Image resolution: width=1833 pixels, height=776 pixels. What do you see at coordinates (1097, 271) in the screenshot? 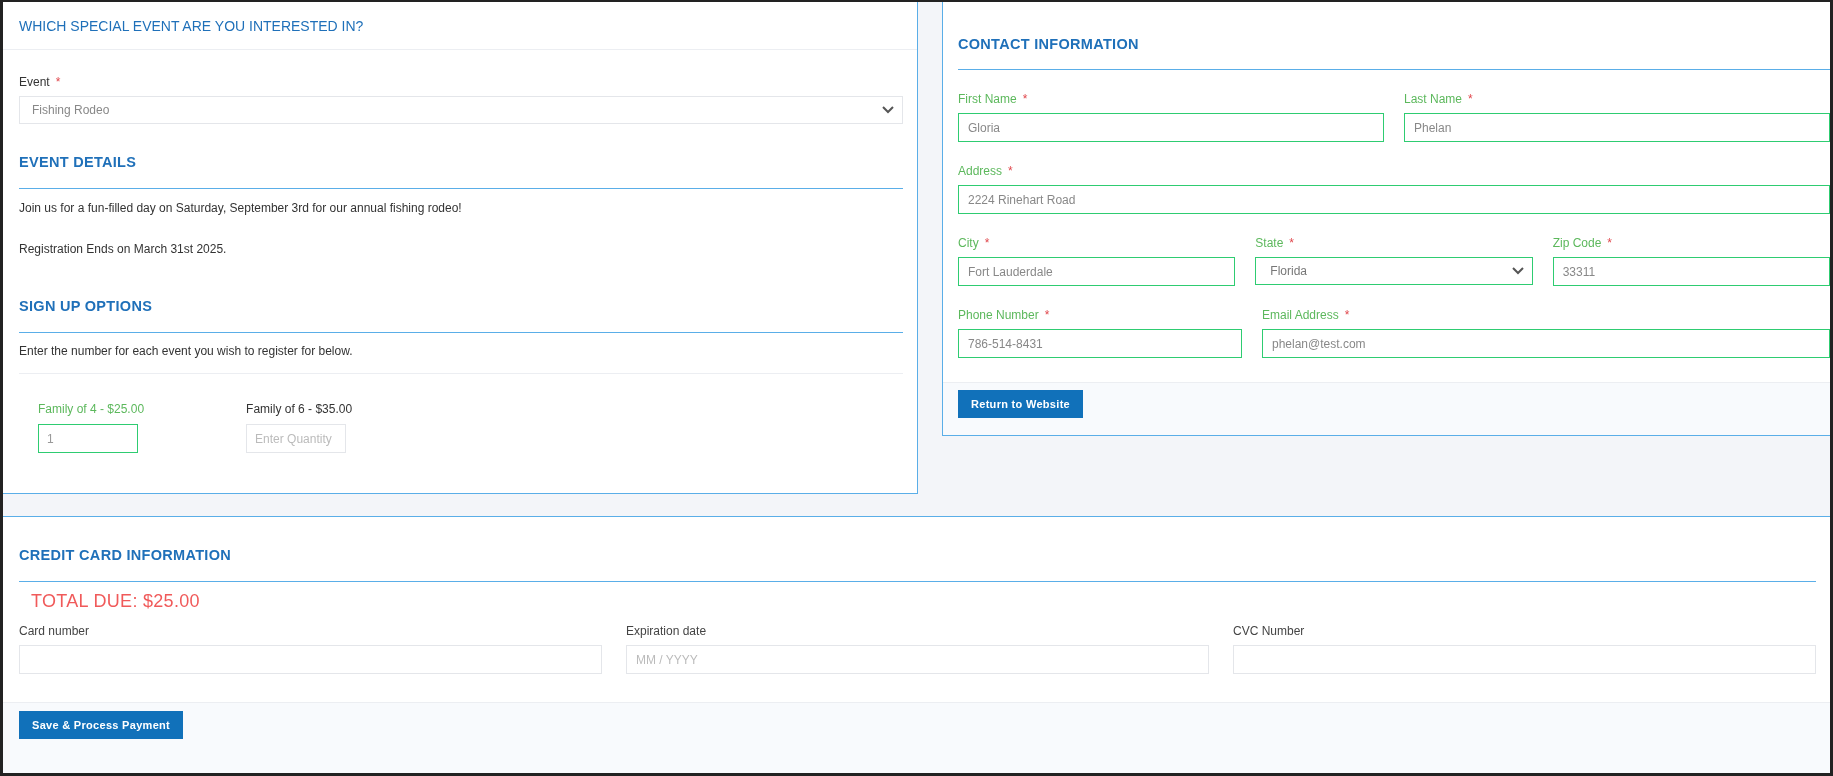
I see `text-input: Fort Lauderdale` at bounding box center [1097, 271].